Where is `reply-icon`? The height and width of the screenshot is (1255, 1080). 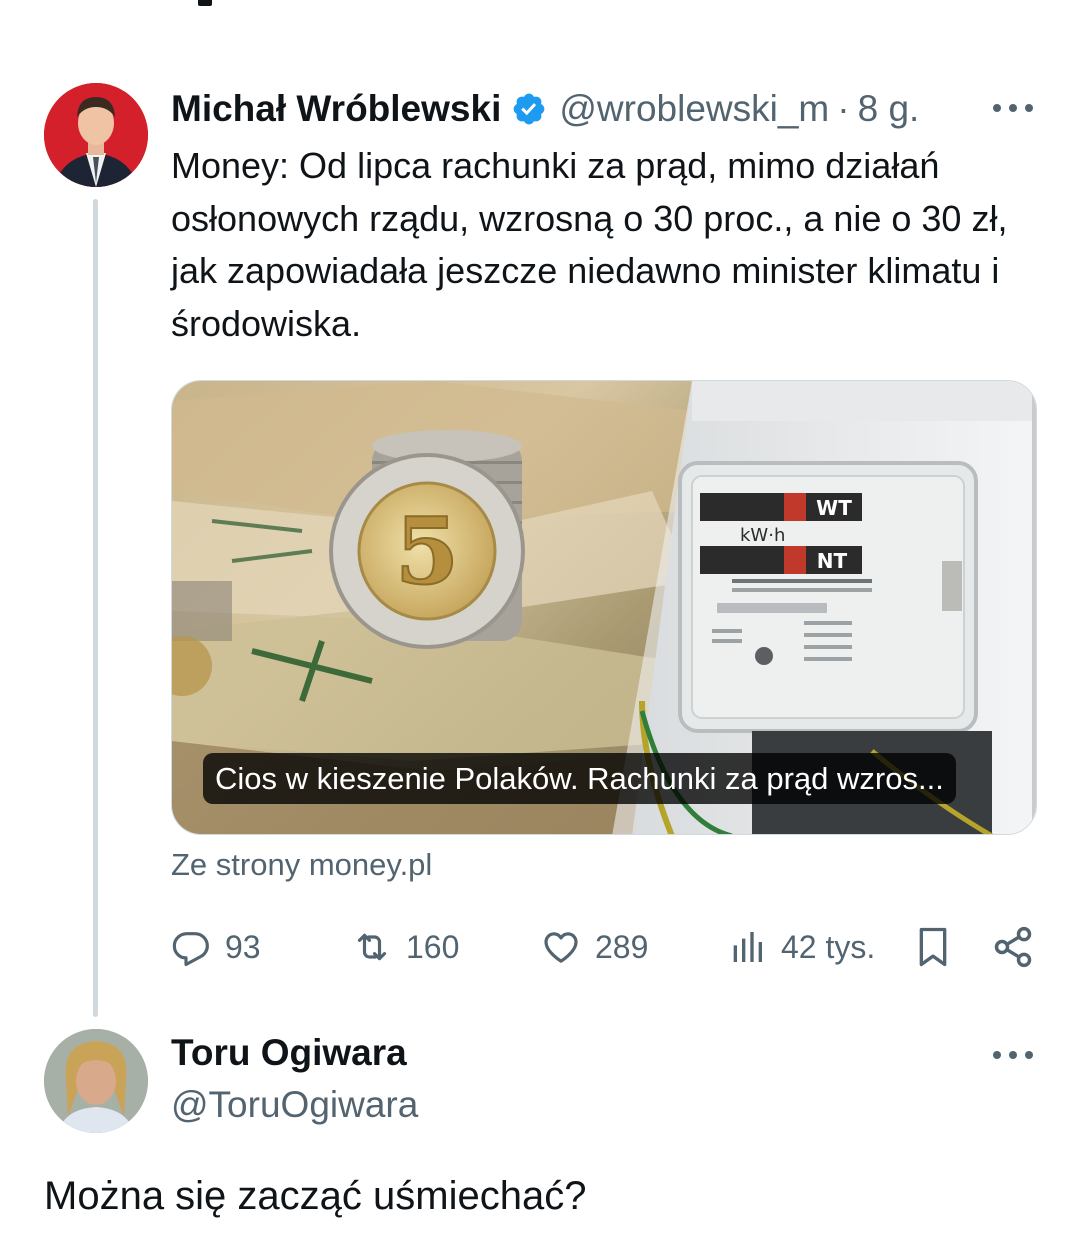 reply-icon is located at coordinates (190, 949).